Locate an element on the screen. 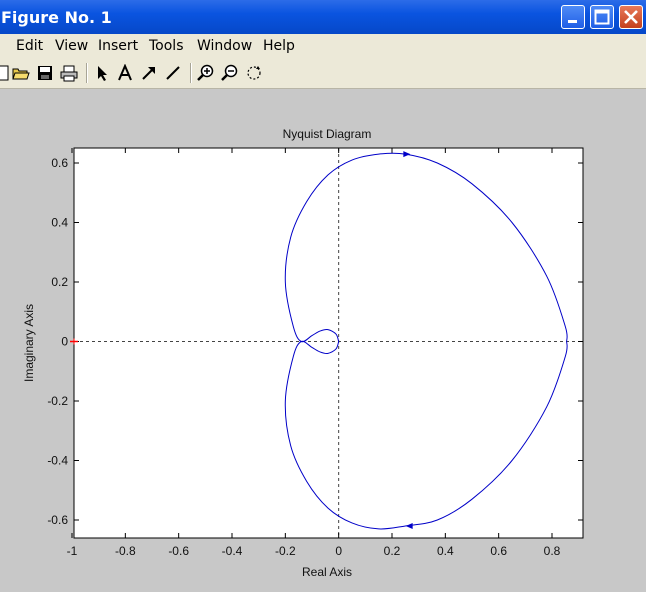  x-tick-label: -0.6 is located at coordinates (178, 551).